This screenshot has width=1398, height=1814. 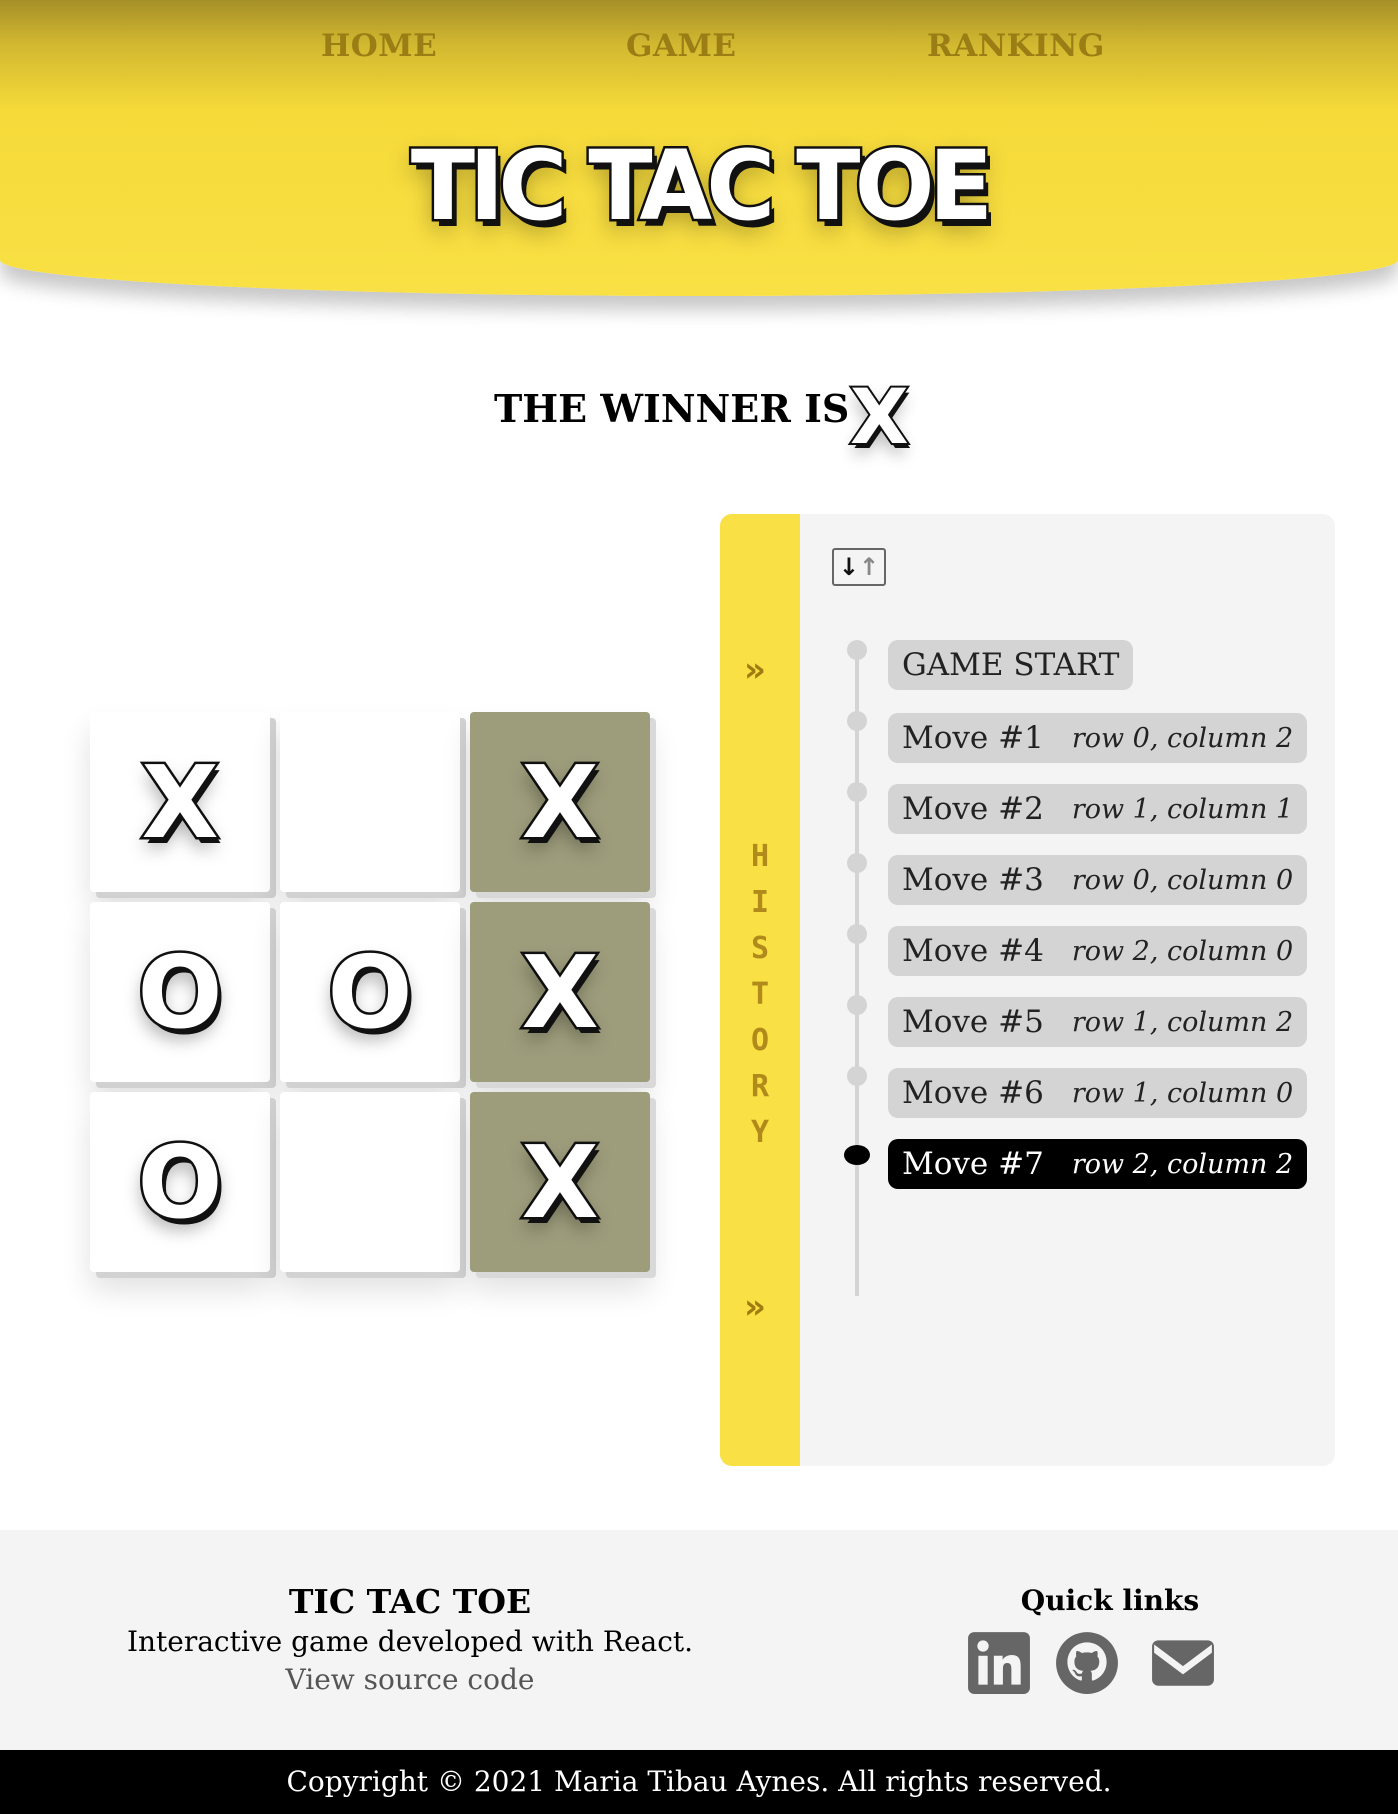 I want to click on move-label: Move #7, so click(x=973, y=1164).